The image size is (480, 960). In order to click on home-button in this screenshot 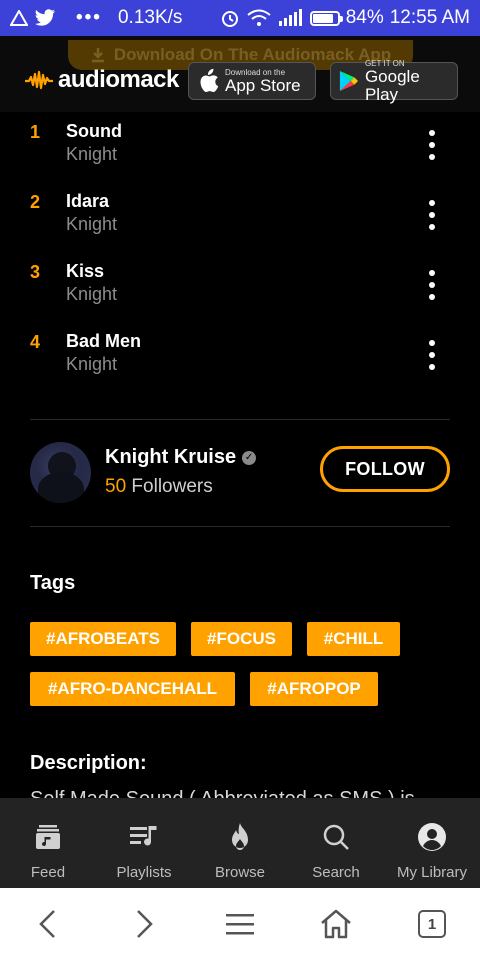, I will do `click(336, 924)`.